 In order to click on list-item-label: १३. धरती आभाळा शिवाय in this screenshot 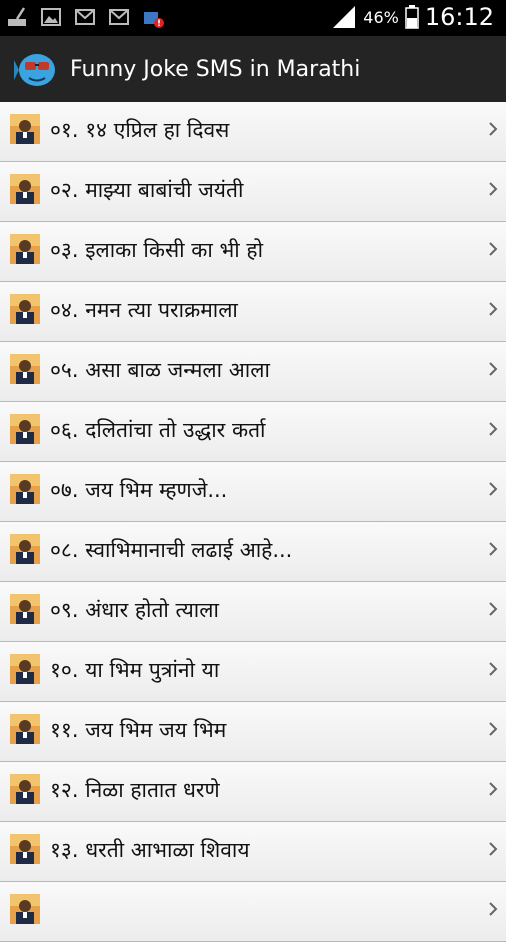, I will do `click(150, 850)`.